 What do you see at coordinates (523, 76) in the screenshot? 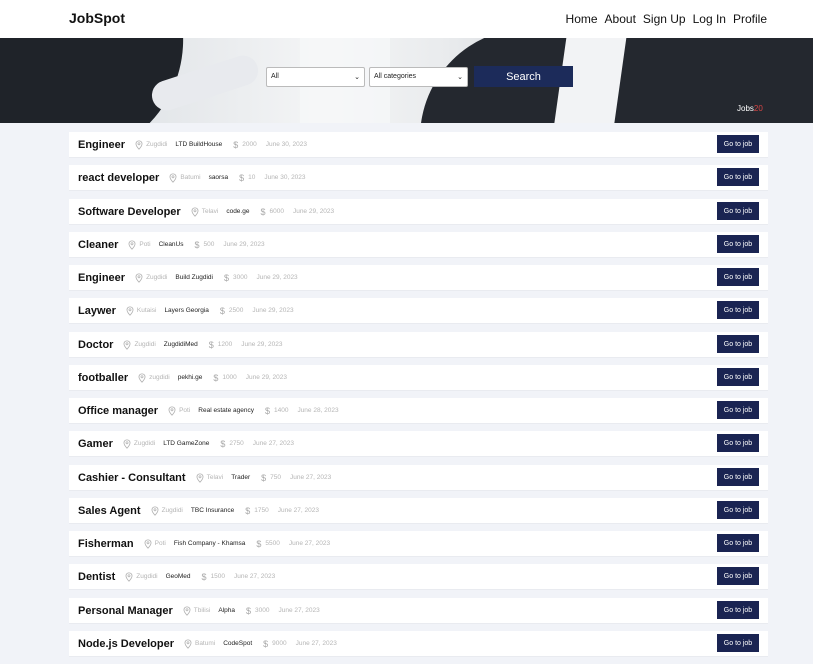
I see `search-button: Search` at bounding box center [523, 76].